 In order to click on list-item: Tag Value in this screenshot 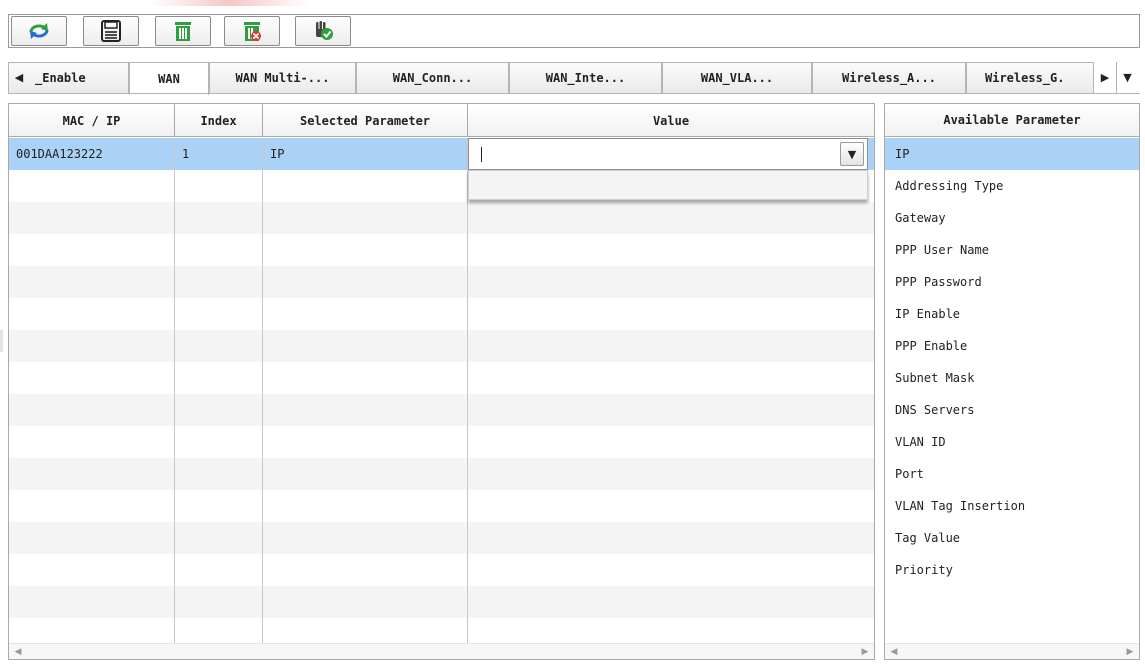, I will do `click(1012, 538)`.